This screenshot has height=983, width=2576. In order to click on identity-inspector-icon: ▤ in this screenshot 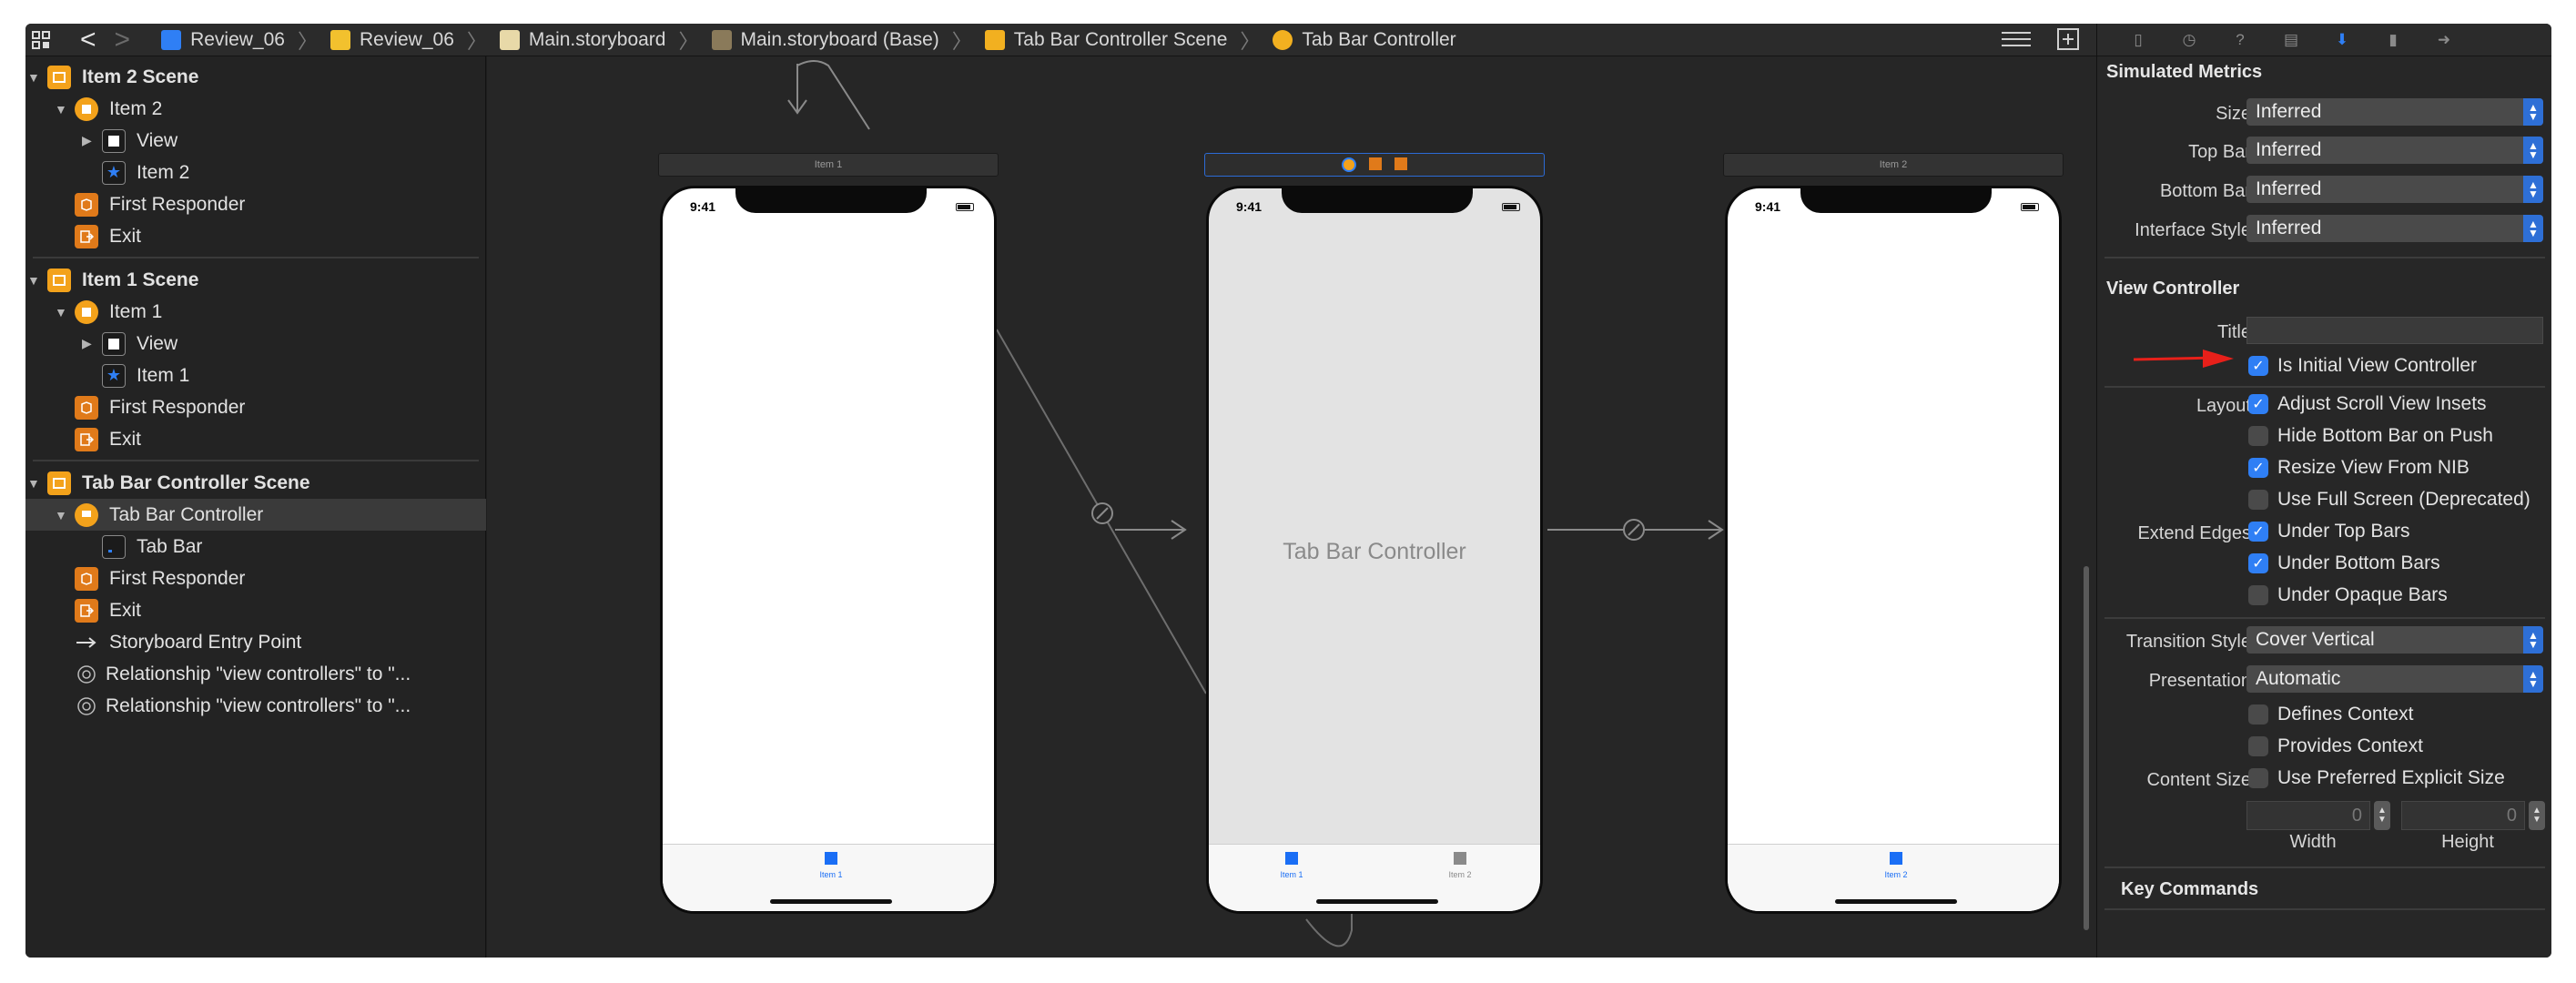, I will do `click(2291, 40)`.